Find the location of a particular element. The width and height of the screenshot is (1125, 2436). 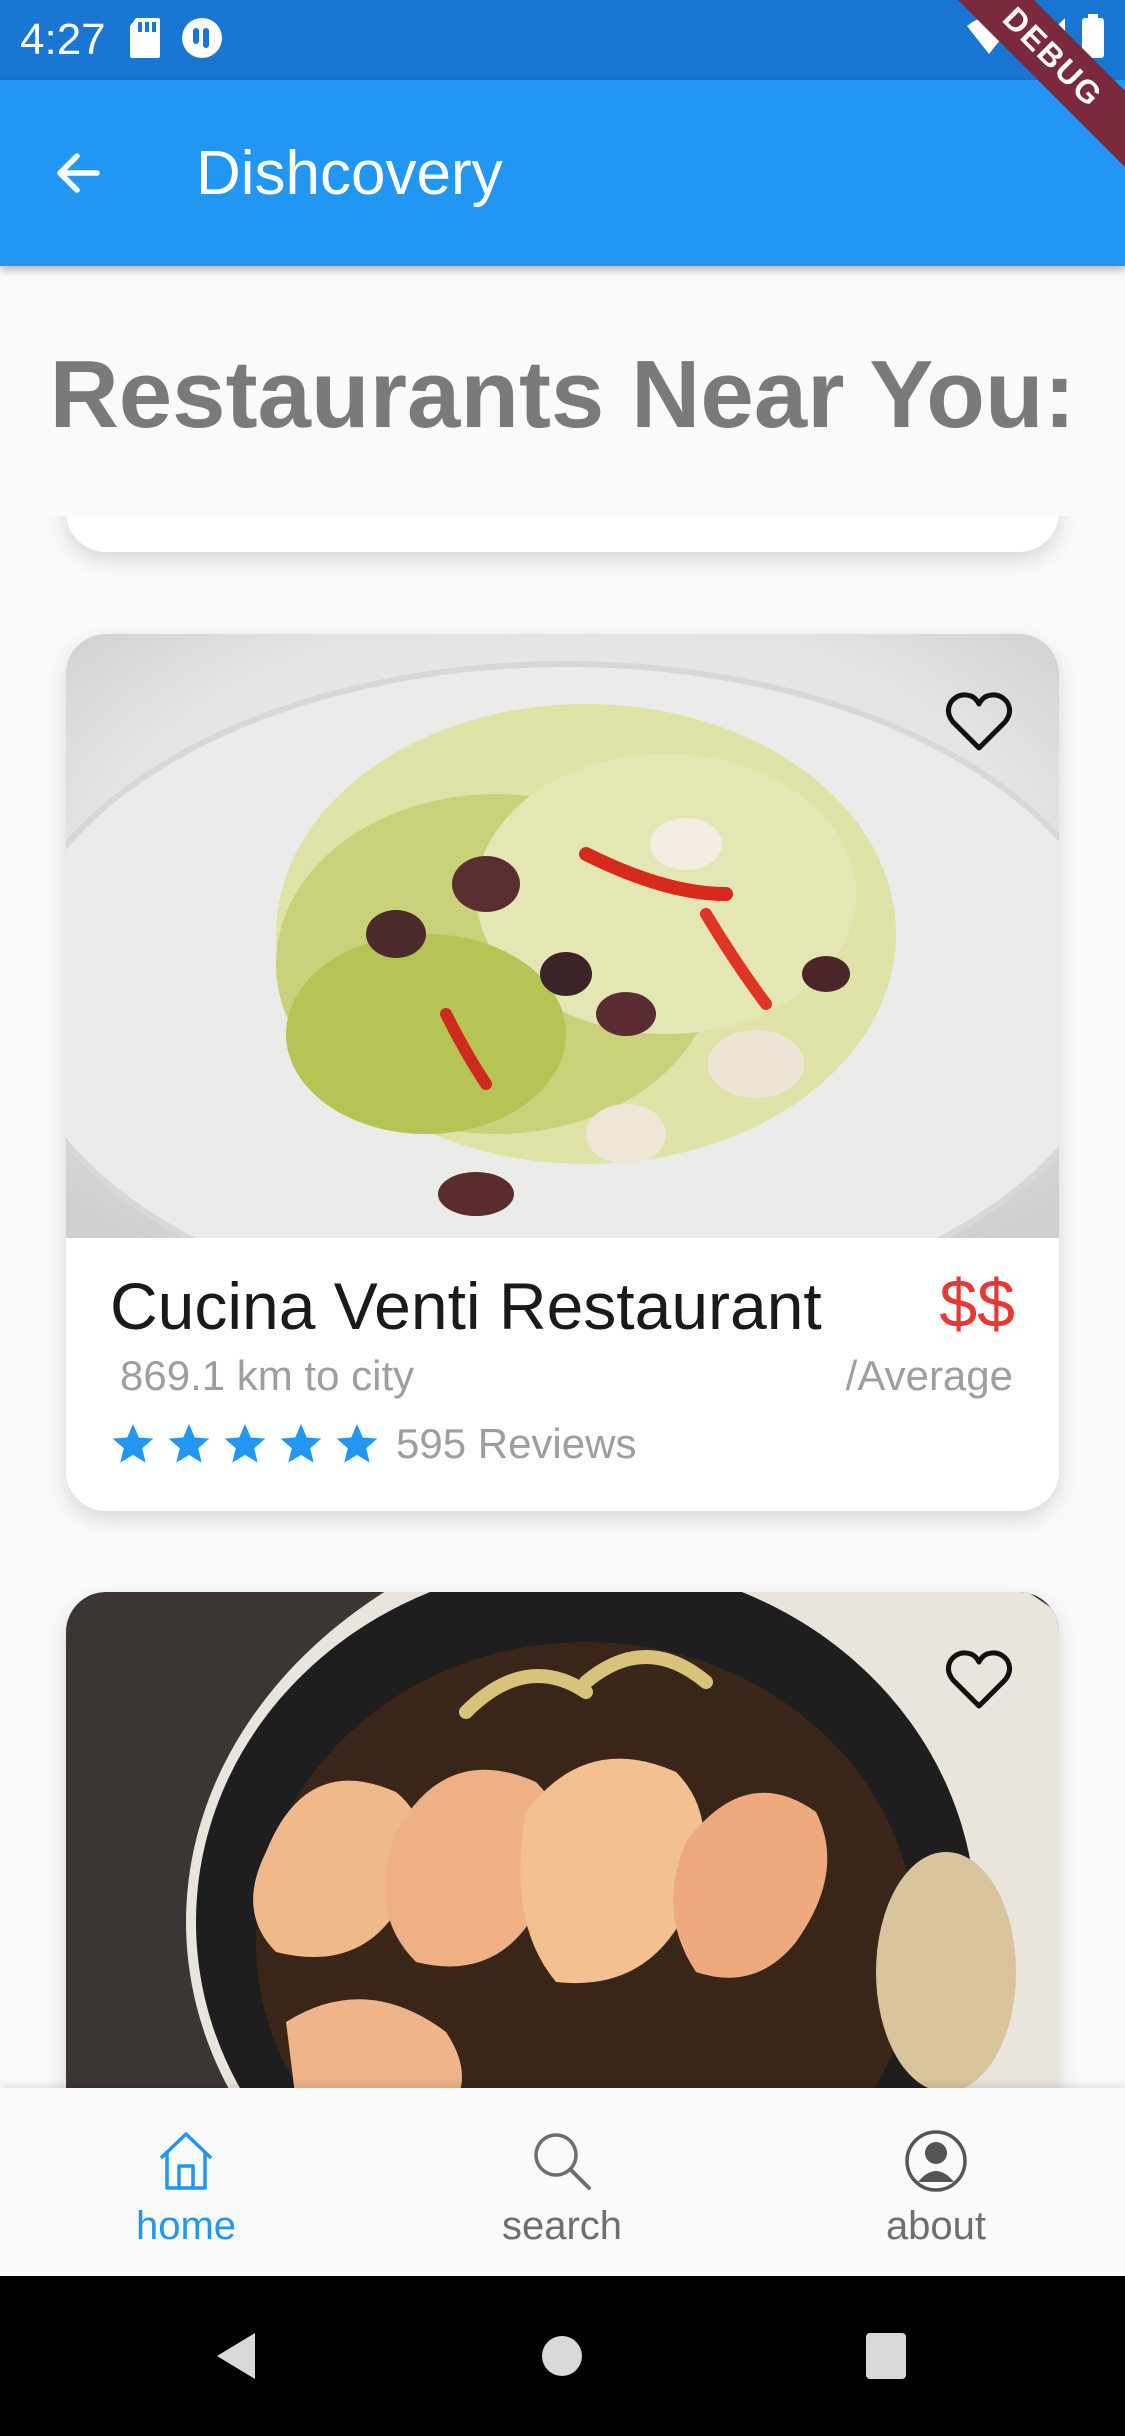

status-left-icons is located at coordinates (176, 38).